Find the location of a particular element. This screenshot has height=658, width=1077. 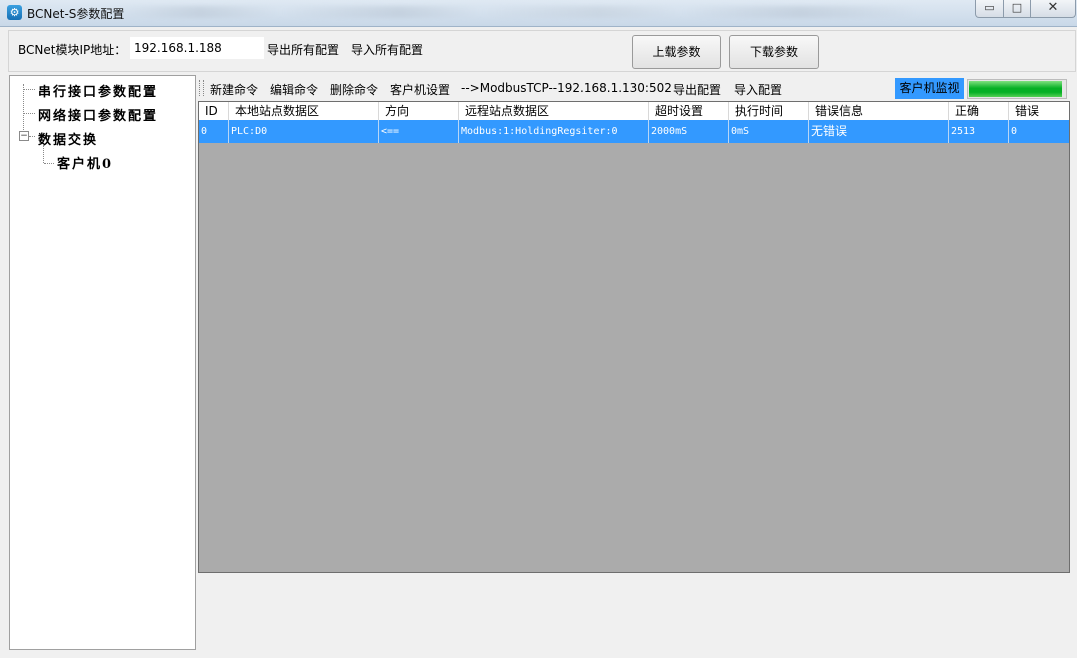

import-config-button: 导入配置 is located at coordinates (758, 89).